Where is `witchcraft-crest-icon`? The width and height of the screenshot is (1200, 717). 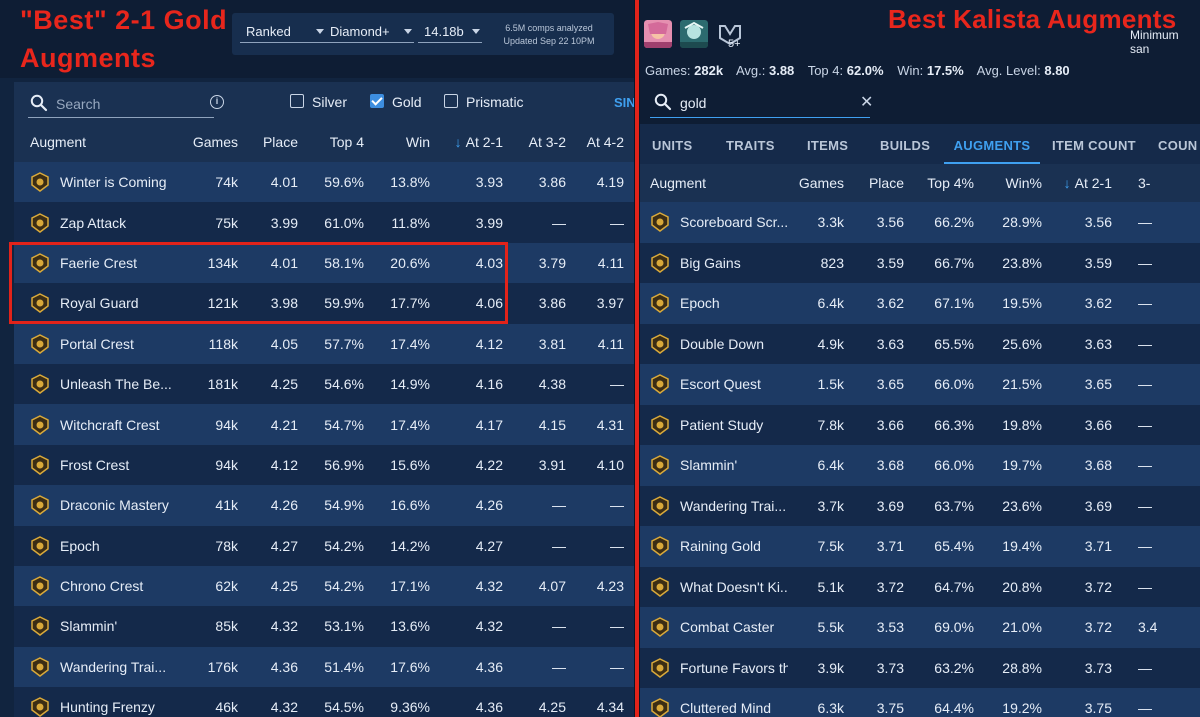
witchcraft-crest-icon is located at coordinates (40, 424).